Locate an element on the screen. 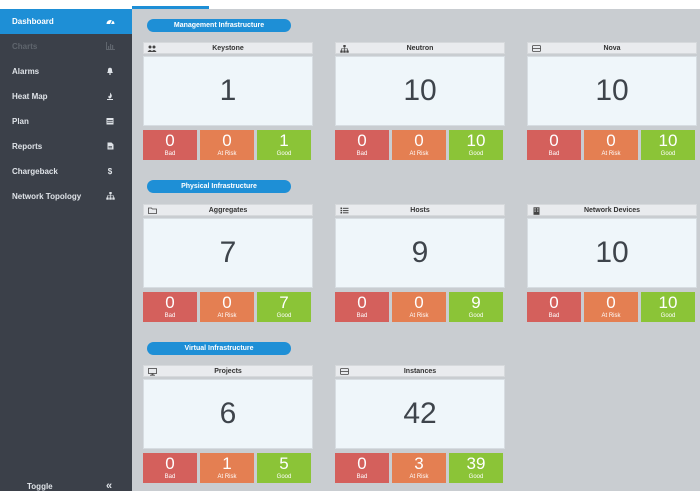 The height and width of the screenshot is (491, 700). card-header: Projects is located at coordinates (228, 371).